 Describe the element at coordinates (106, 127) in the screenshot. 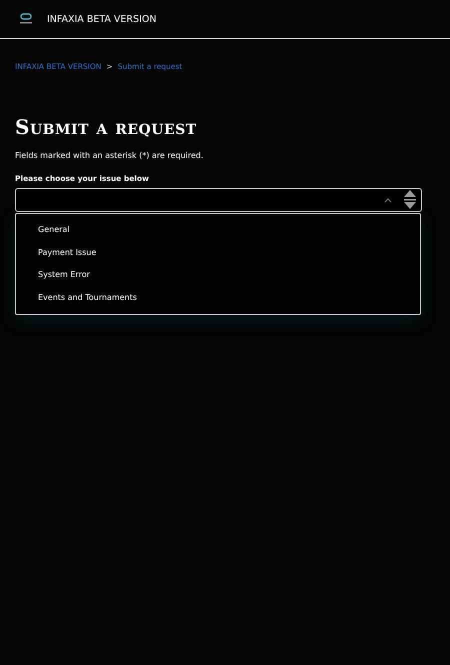

I see `page-heading: Submit a request` at that location.